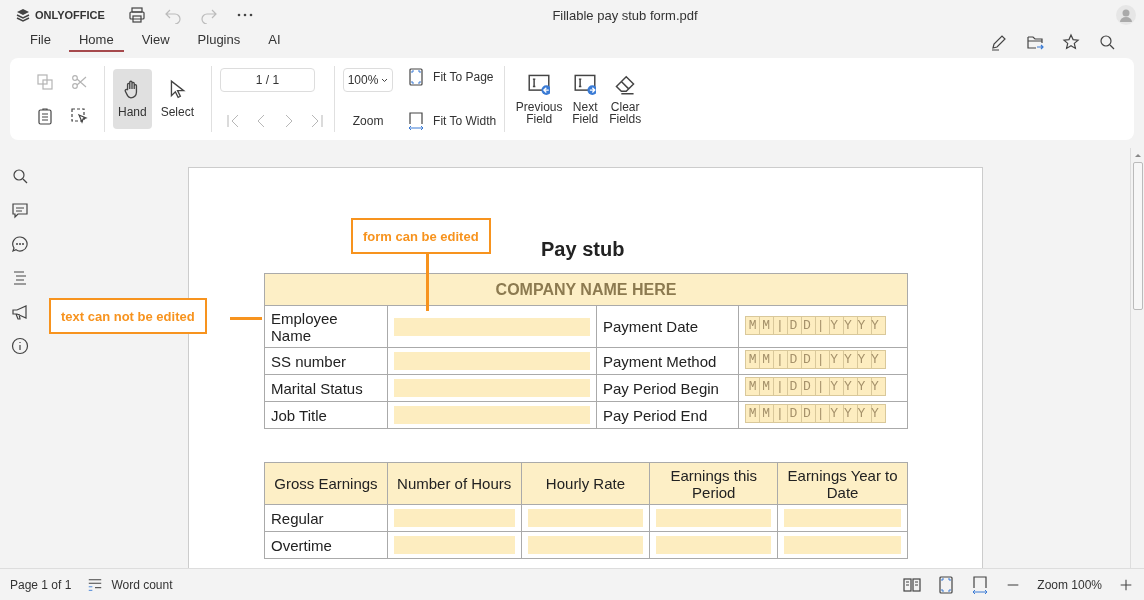 This screenshot has width=1144, height=600. I want to click on table-cell: Regular, so click(326, 518).